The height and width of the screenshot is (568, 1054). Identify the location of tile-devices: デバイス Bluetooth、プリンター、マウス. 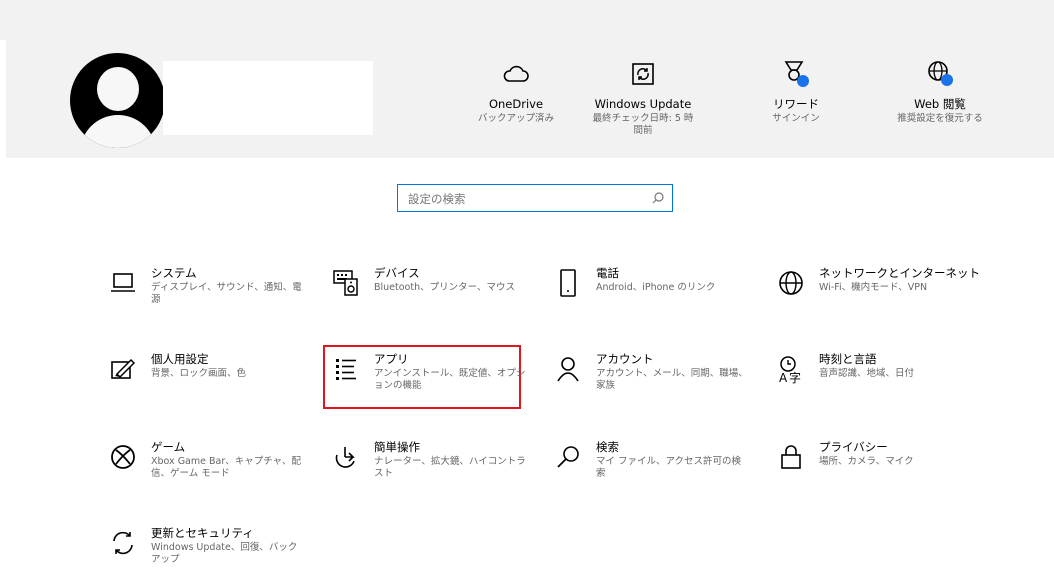
(426, 296).